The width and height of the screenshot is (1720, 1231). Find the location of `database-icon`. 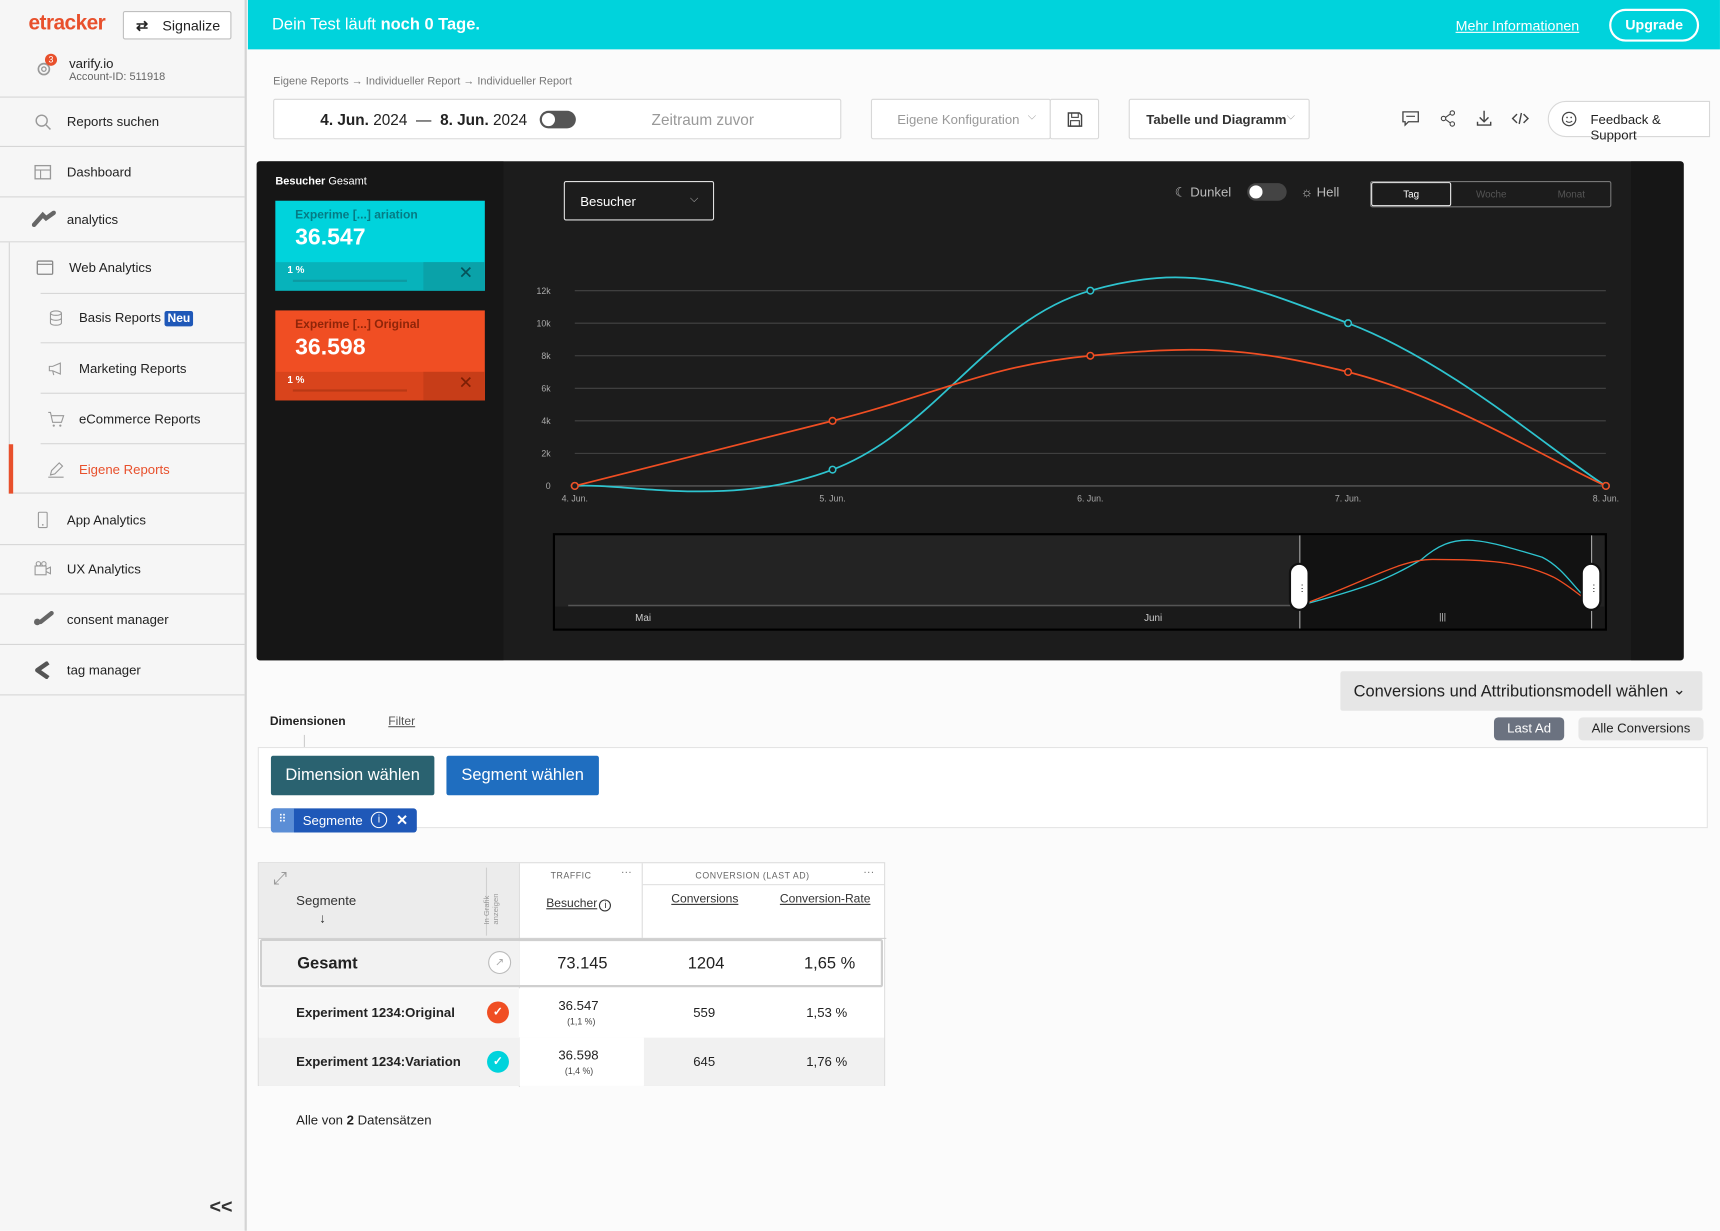

database-icon is located at coordinates (56, 318).